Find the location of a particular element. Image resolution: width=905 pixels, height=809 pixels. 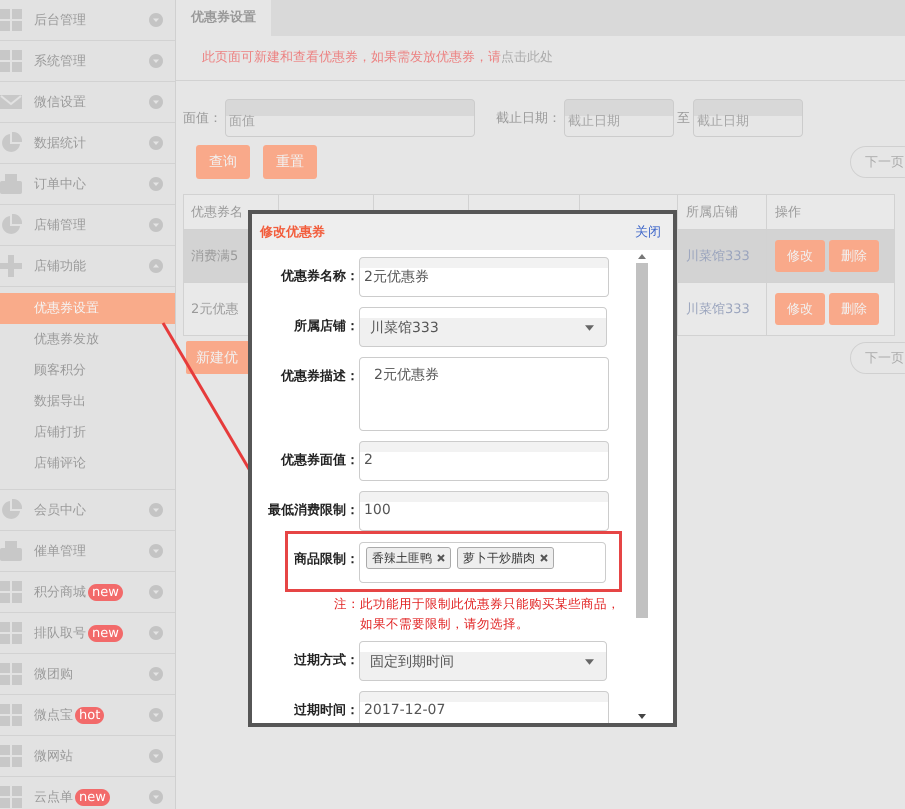

sidebar-item: 数据统计 is located at coordinates (87, 143).